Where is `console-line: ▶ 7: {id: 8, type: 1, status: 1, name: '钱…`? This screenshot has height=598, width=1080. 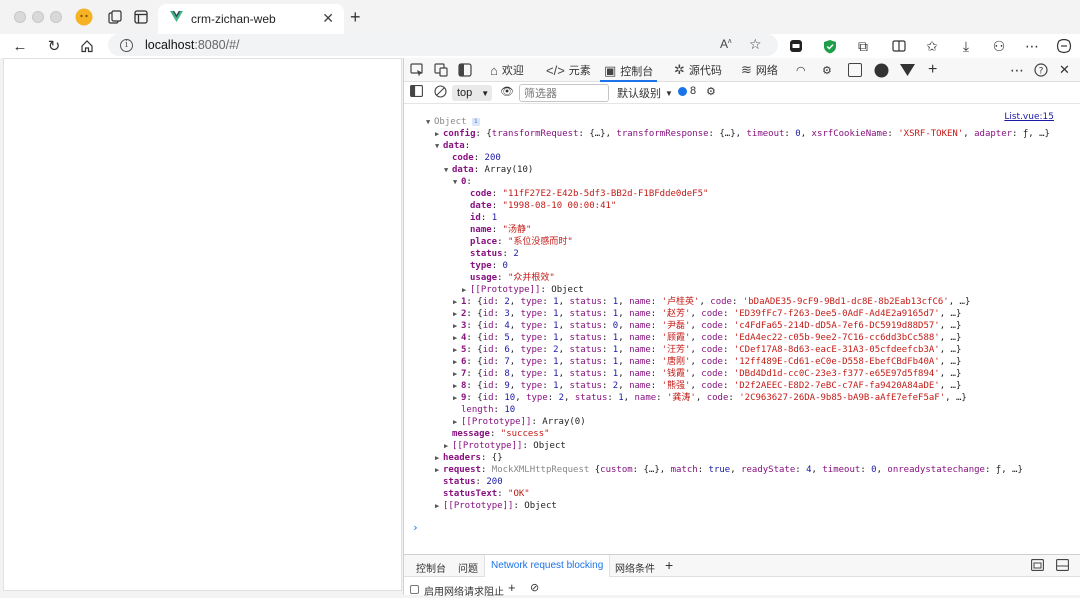
console-line: ▶ 7: {id: 8, type: 1, status: 1, name: '钱… is located at coordinates (707, 374).